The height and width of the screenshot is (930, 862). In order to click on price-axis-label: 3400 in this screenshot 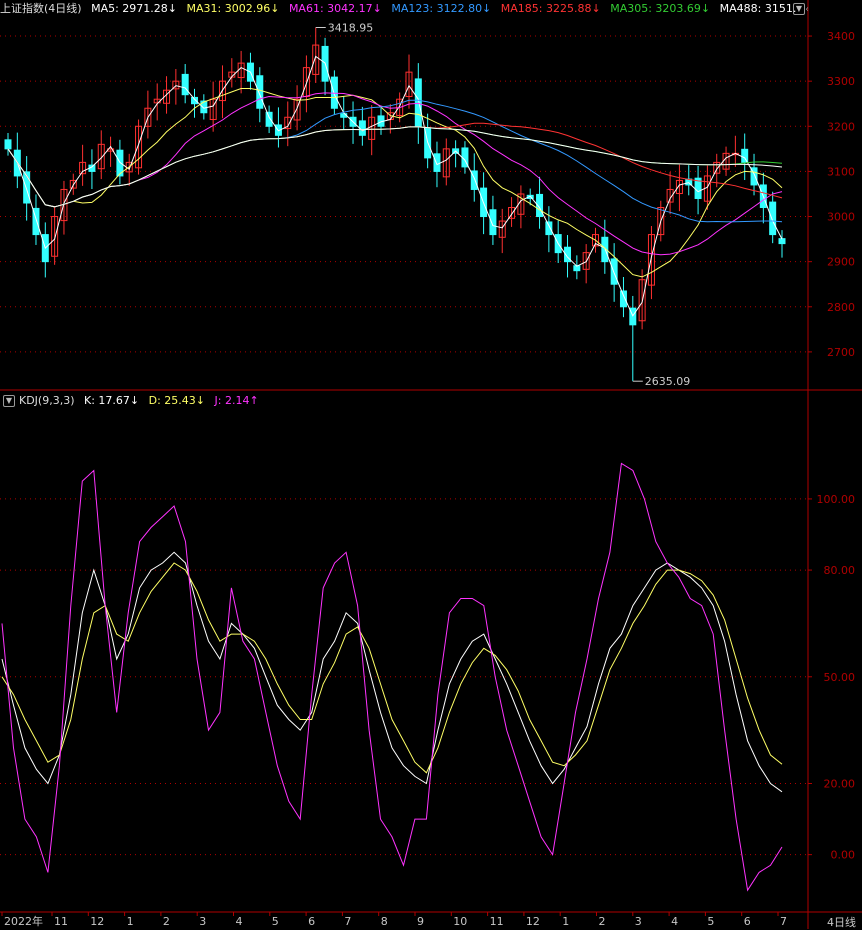, I will do `click(841, 36)`.